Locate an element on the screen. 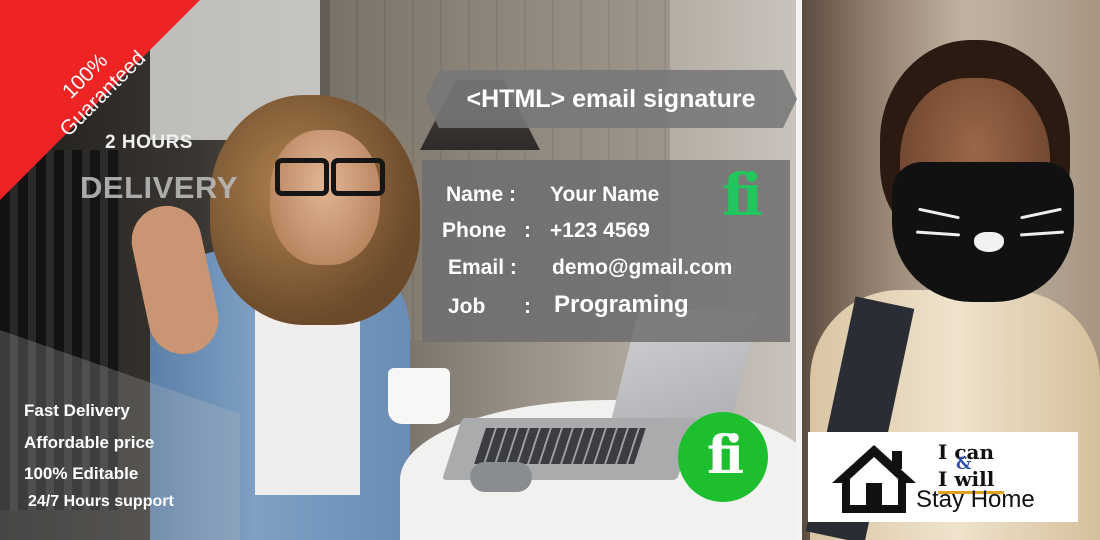  signature-value: Your Name is located at coordinates (605, 194).